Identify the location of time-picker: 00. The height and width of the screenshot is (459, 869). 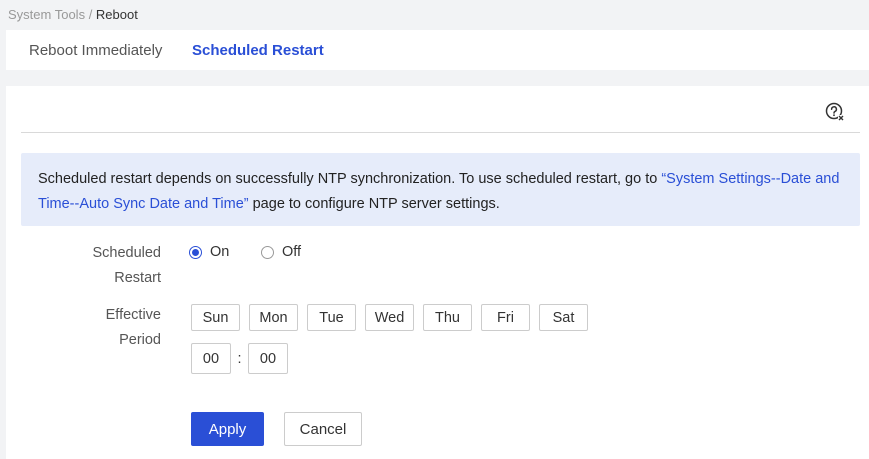
(239, 358).